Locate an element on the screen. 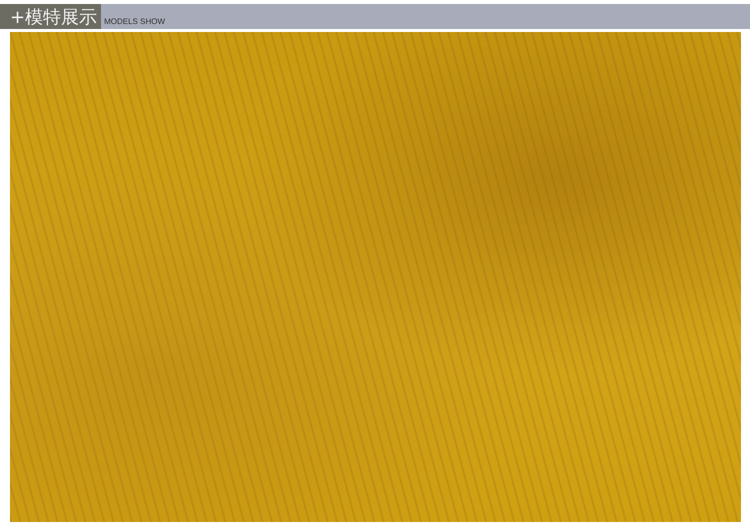 This screenshot has width=750, height=528. section-title: +模特展示 is located at coordinates (51, 16).